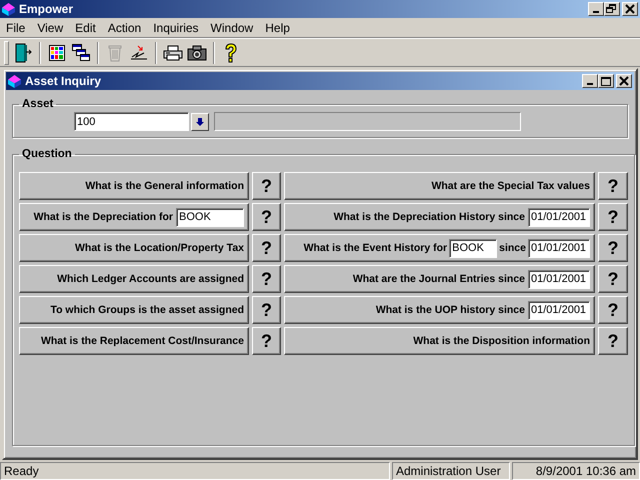 This screenshot has width=640, height=480. I want to click on printer-icon, so click(173, 52).